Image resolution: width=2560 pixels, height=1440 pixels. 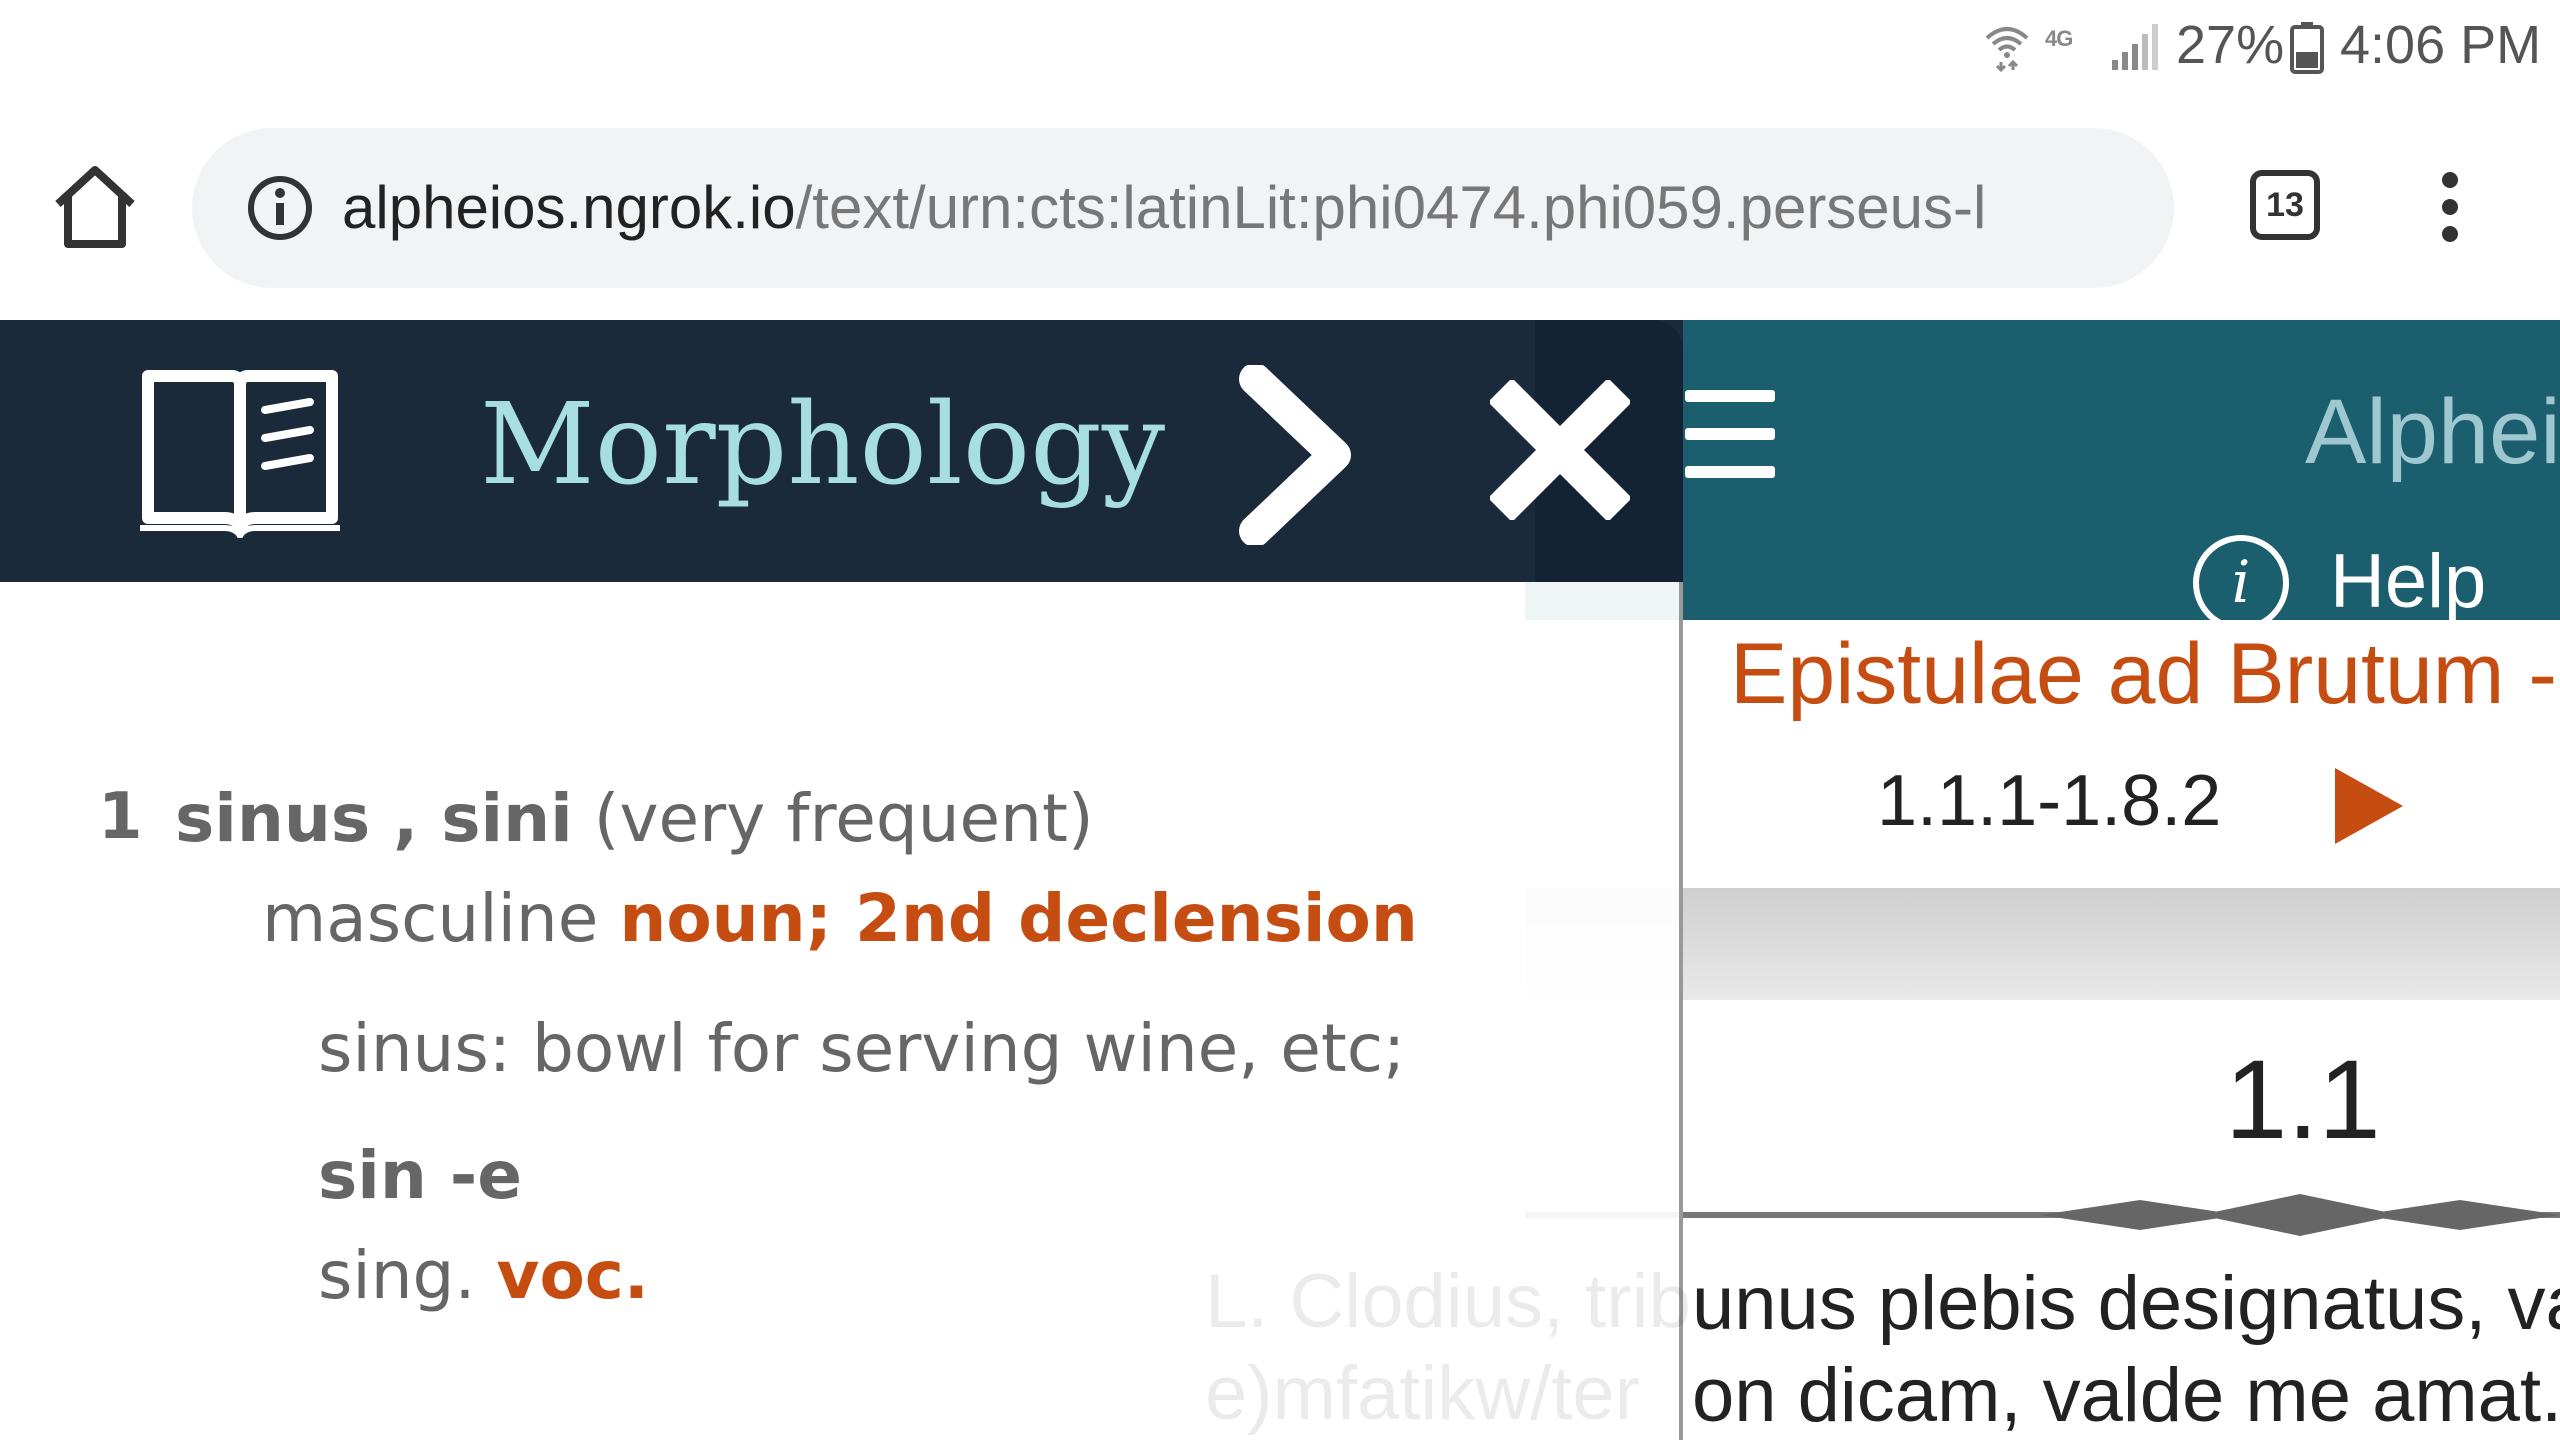 I want to click on number-label: sing., so click(x=397, y=1275).